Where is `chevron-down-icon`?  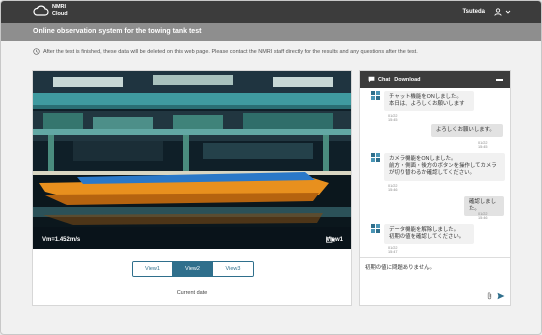 chevron-down-icon is located at coordinates (508, 12).